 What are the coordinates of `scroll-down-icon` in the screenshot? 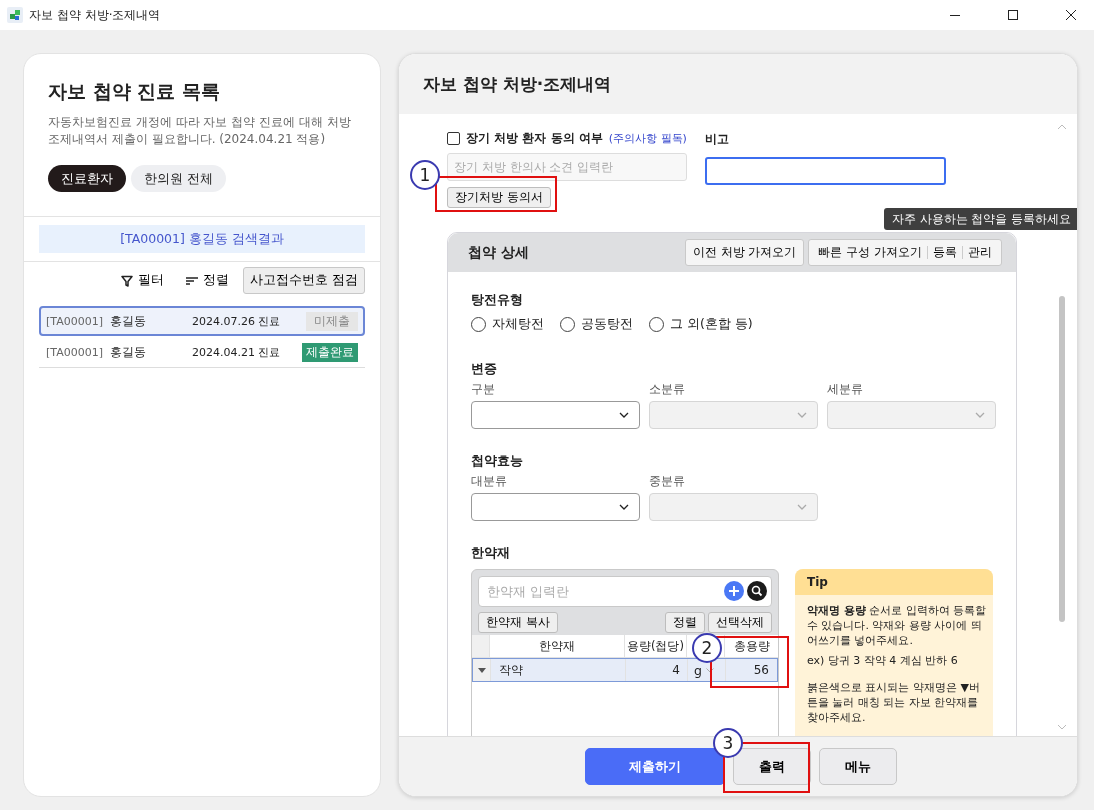 It's located at (1062, 727).